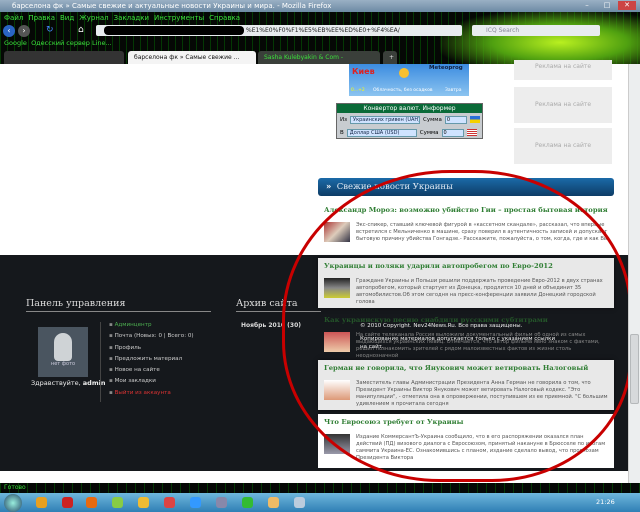 The width and height of the screenshot is (640, 512). I want to click on menu-edit: Правка, so click(41, 18).